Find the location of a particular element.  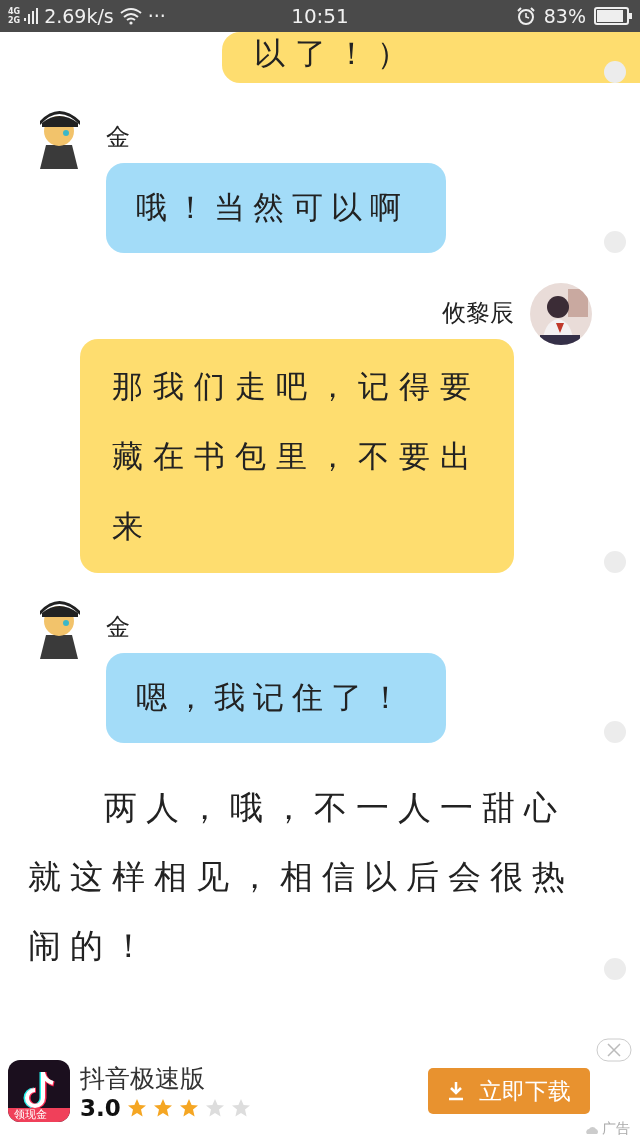

download-button: 立即下载 is located at coordinates (509, 1091).